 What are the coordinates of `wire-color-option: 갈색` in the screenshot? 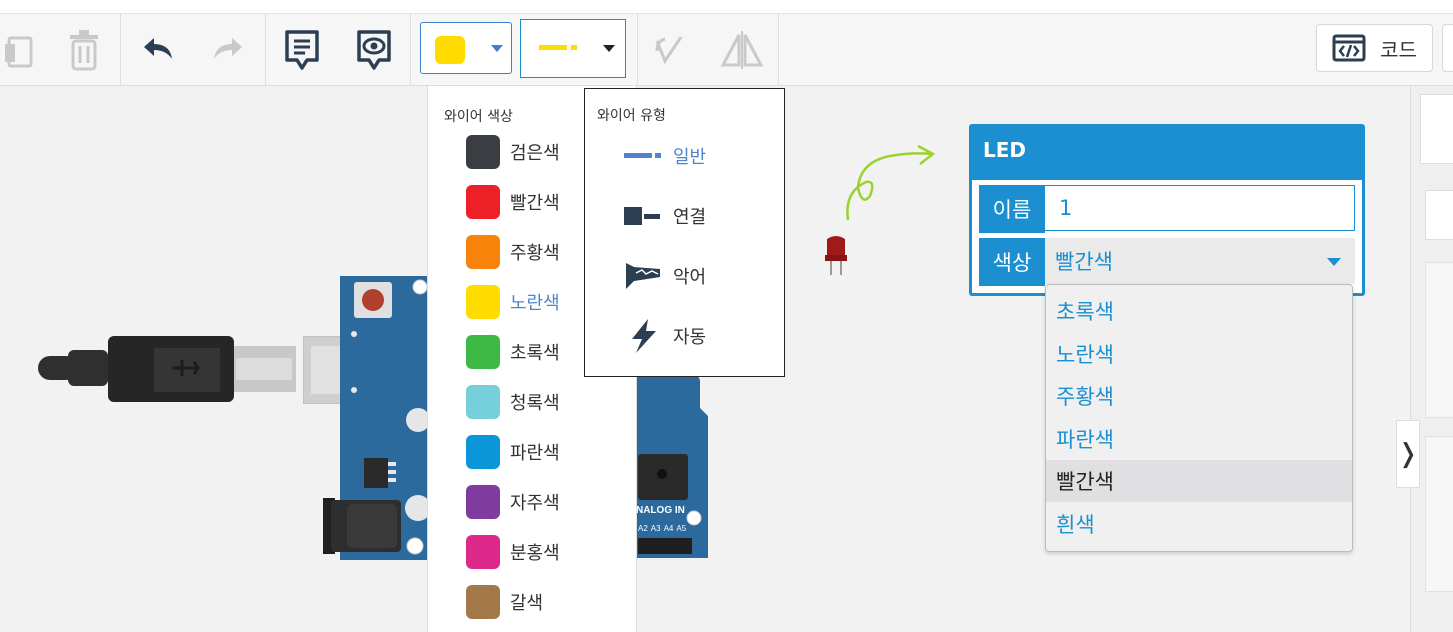 It's located at (504, 602).